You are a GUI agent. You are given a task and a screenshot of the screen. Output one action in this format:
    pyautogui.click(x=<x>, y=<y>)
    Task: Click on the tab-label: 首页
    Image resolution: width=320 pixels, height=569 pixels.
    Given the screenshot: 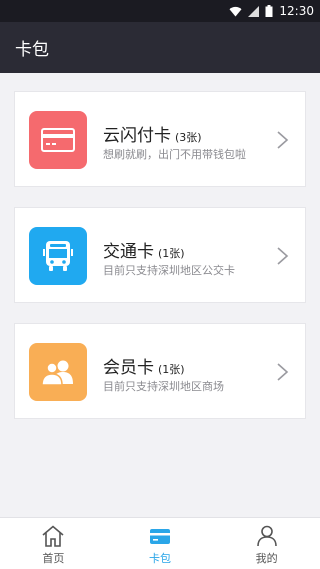 What is the action you would take?
    pyautogui.click(x=53, y=558)
    